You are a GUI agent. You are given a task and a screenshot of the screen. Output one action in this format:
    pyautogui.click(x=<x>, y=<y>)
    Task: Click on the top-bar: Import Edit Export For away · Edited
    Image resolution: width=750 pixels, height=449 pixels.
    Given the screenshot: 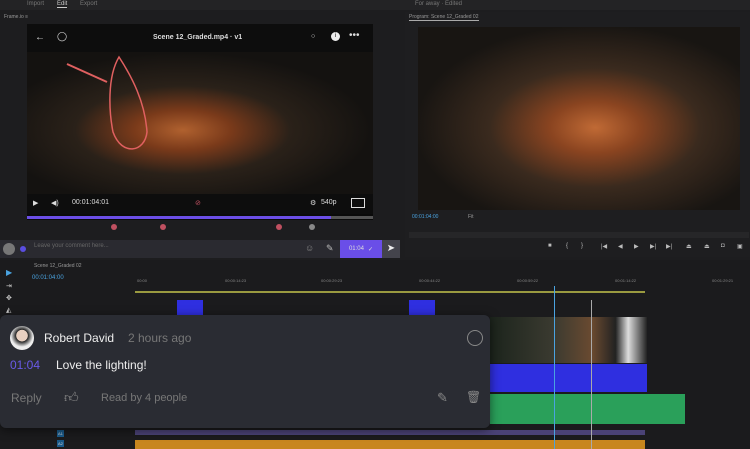 What is the action you would take?
    pyautogui.click(x=375, y=5)
    